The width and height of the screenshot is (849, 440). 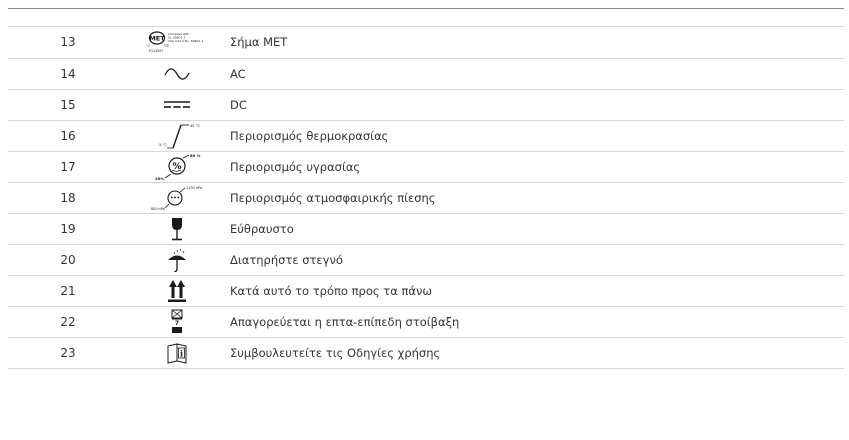 What do you see at coordinates (195, 155) in the screenshot?
I see `svg-text: 80 %` at bounding box center [195, 155].